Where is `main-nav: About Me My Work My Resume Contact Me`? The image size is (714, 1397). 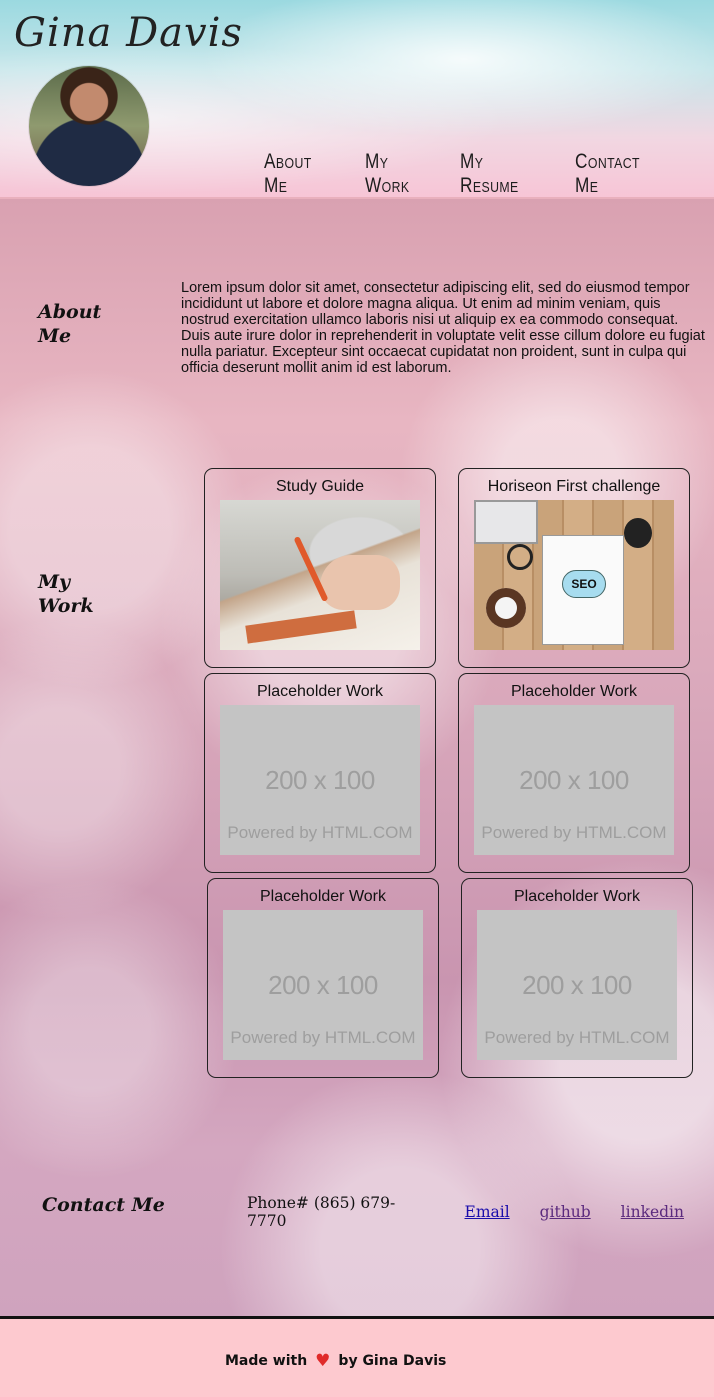
main-nav: About Me My Work My Resume Contact Me is located at coordinates (489, 174).